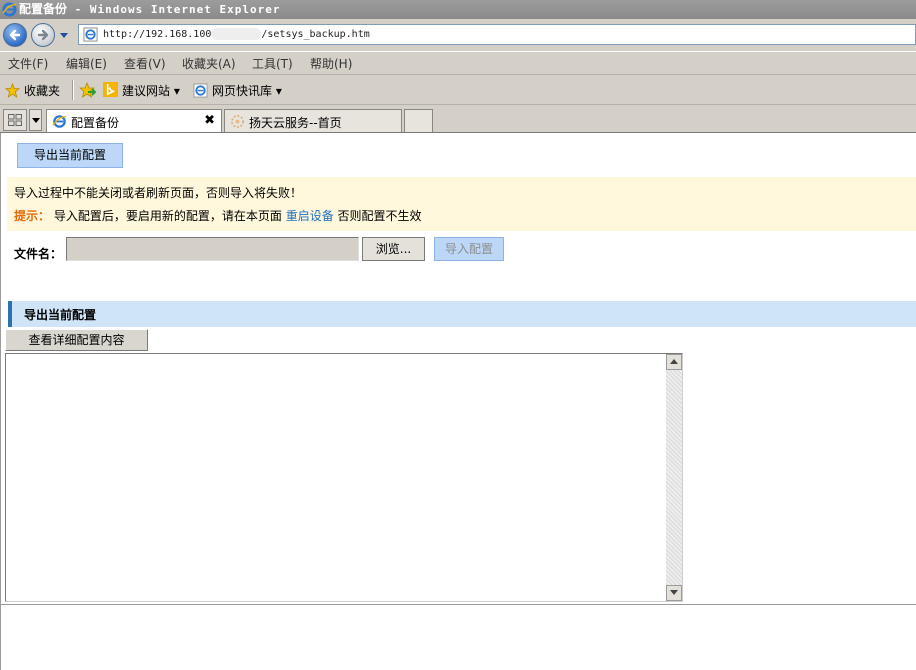 The image size is (916, 670). I want to click on content-left-border, so click(0, 401).